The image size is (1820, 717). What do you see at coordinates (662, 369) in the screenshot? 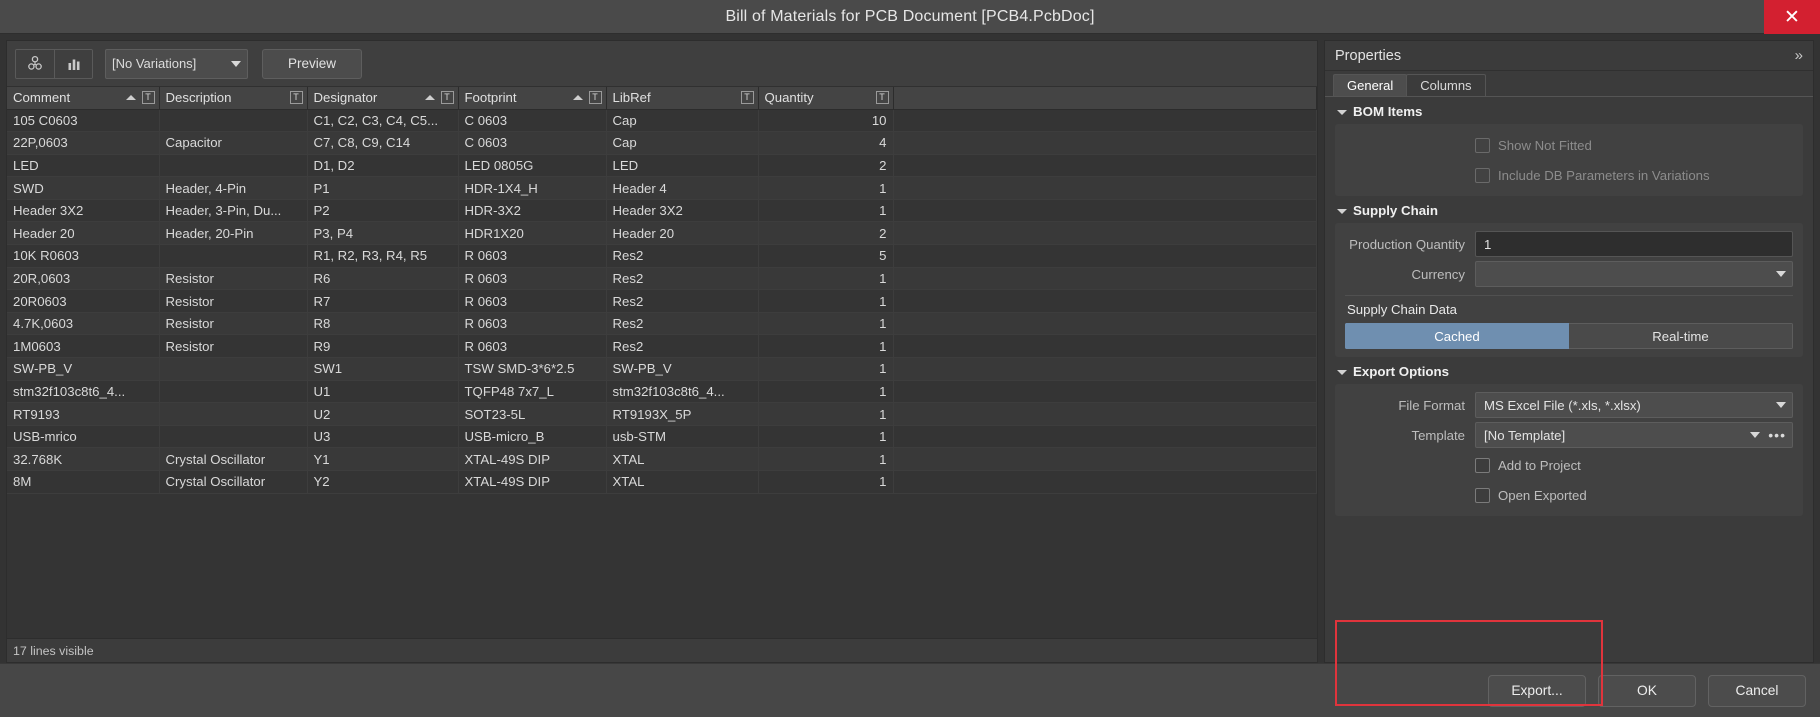
I see `table-row: SW-PB_V SW1 TSW SMD-3*6*2.5 SW-PB_V 1` at bounding box center [662, 369].